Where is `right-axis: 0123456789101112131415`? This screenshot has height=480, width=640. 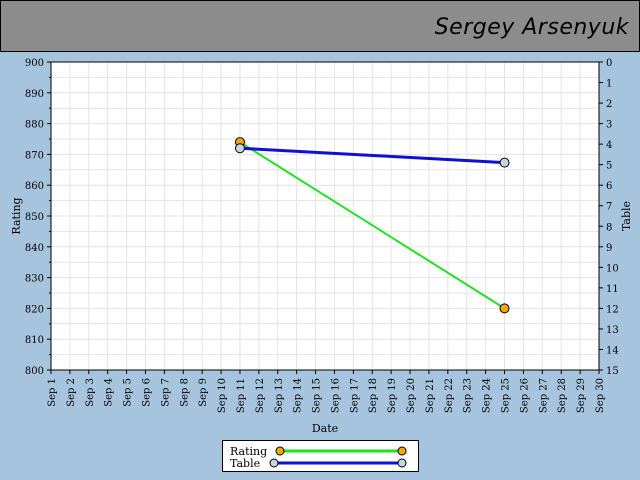 right-axis: 0123456789101112131415 is located at coordinates (609, 217).